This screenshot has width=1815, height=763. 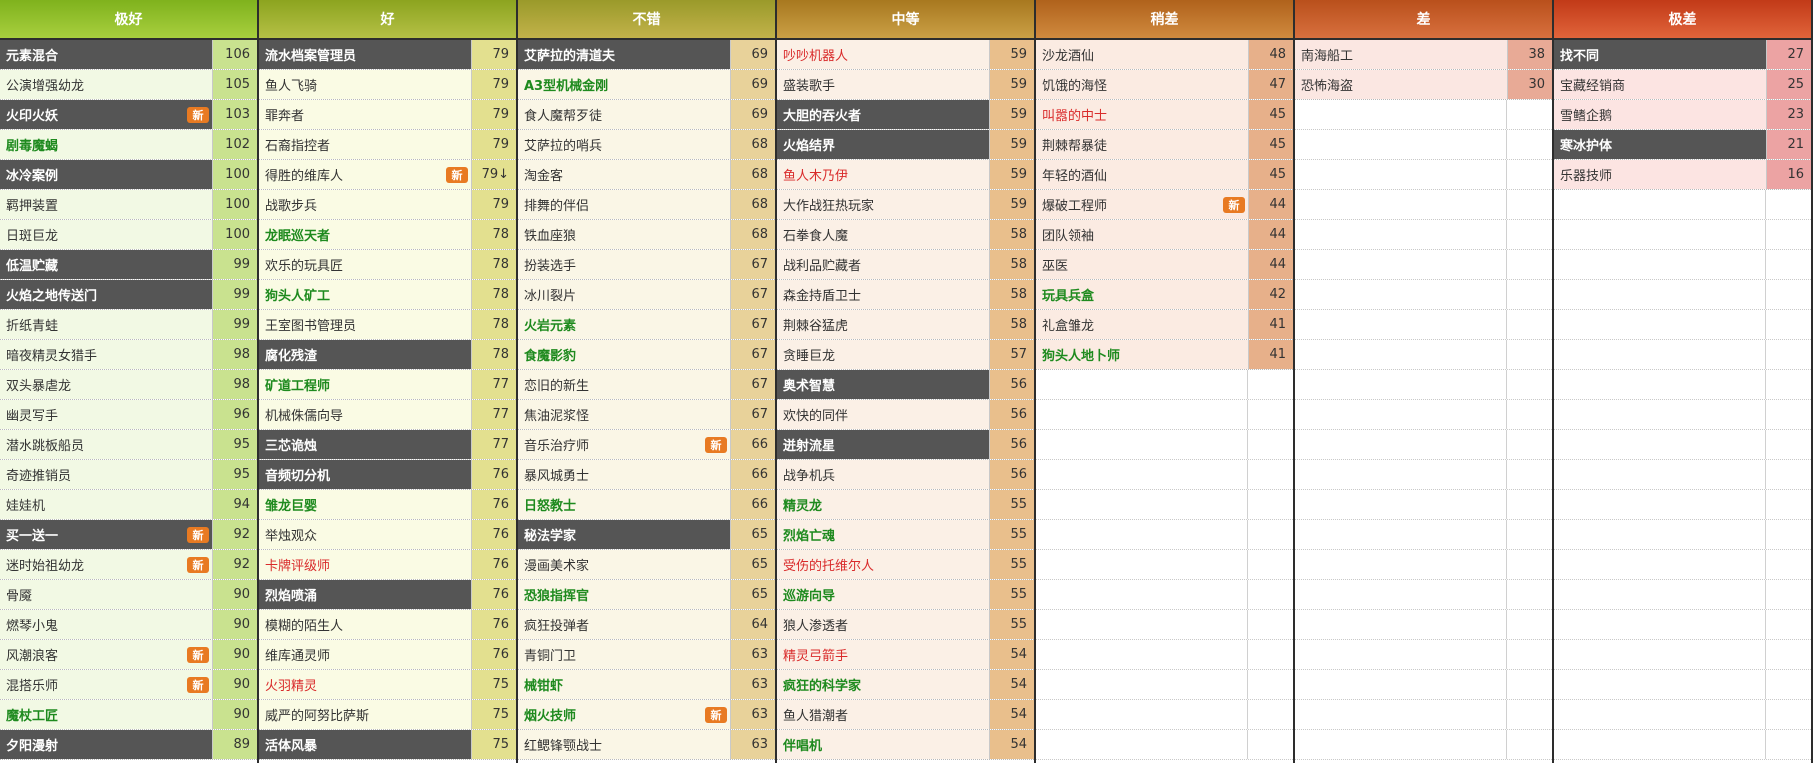 I want to click on card-name: 森金持盾卫士, so click(x=884, y=294).